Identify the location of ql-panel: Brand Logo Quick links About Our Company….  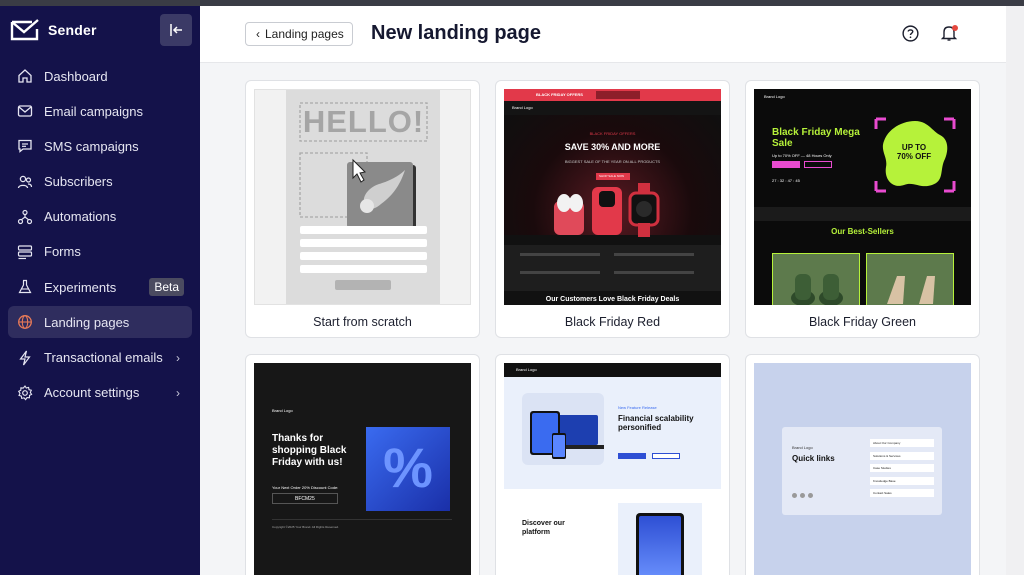
(862, 471).